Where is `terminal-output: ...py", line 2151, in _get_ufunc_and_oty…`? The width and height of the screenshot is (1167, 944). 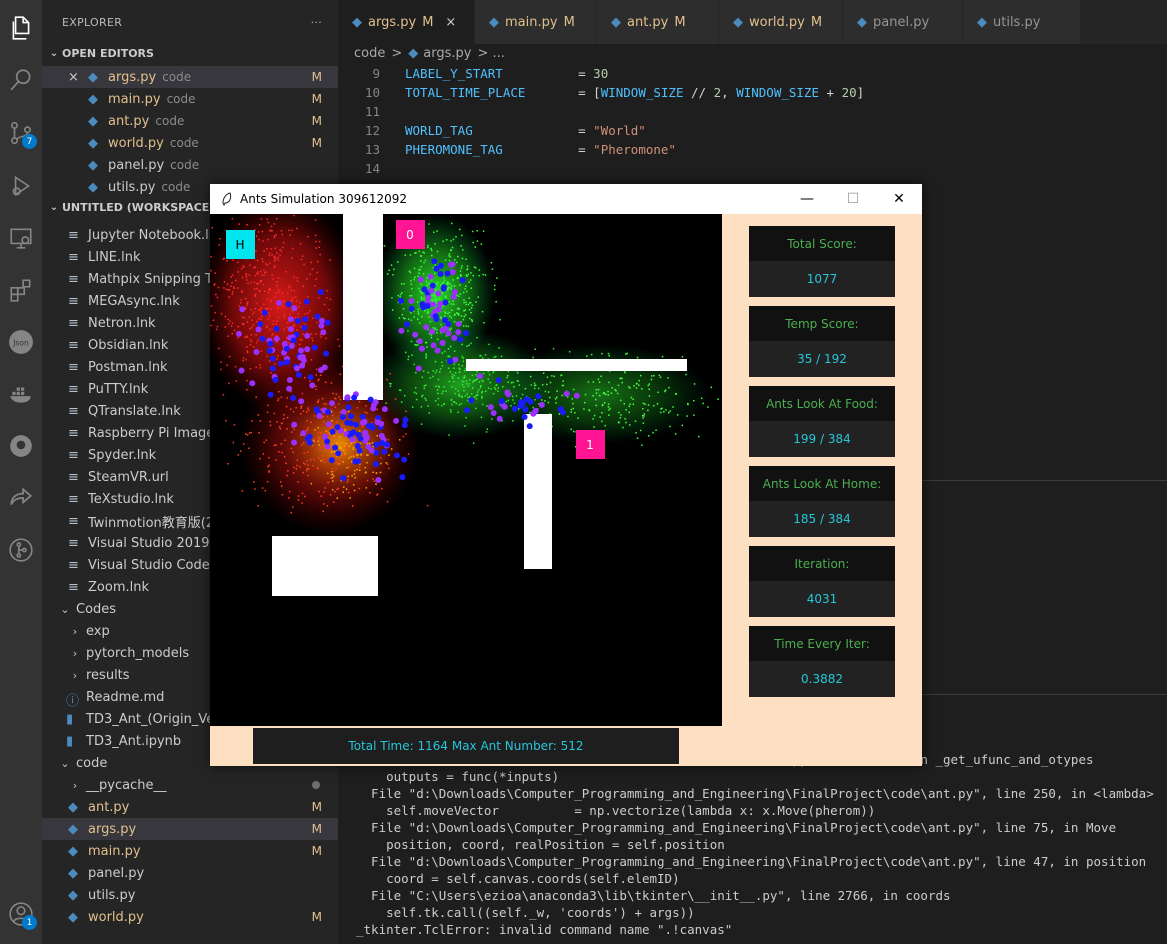
terminal-output: ...py", line 2151, in _get_ufunc_and_oty… is located at coordinates (761, 845).